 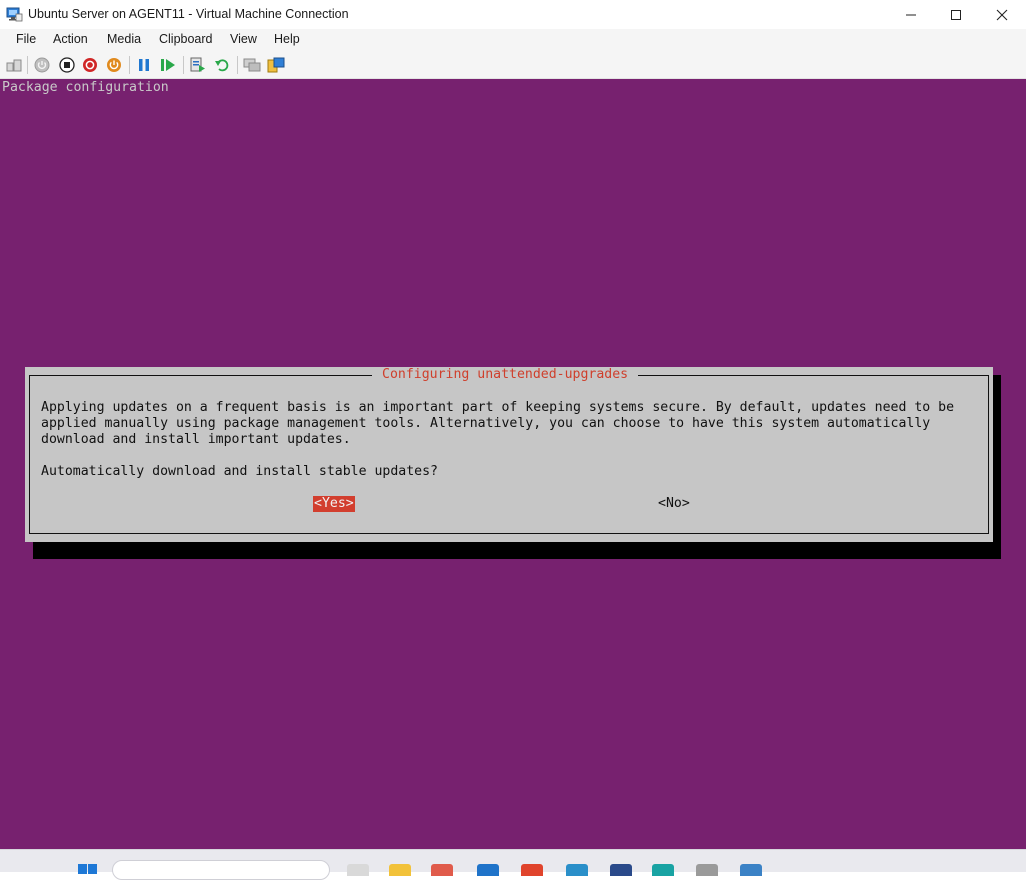 I want to click on menu-action: Action, so click(x=70, y=39).